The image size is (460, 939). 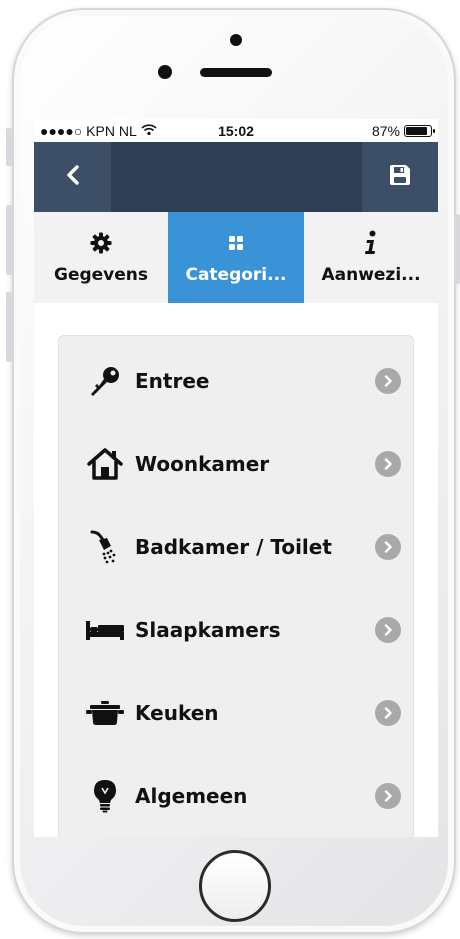 I want to click on list-item-label: Keuken, so click(x=177, y=712).